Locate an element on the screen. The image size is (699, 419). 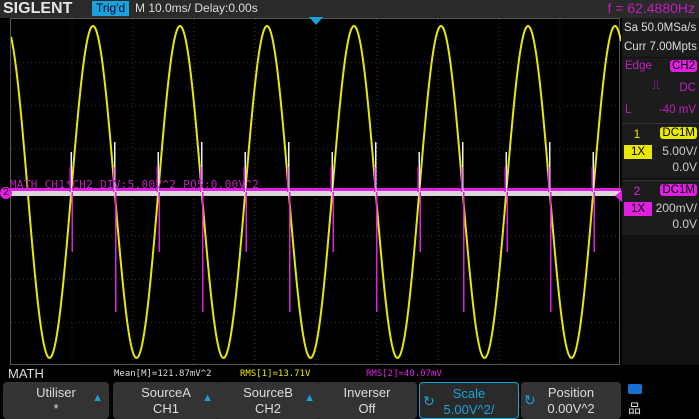
button-label: Position is located at coordinates (571, 392).